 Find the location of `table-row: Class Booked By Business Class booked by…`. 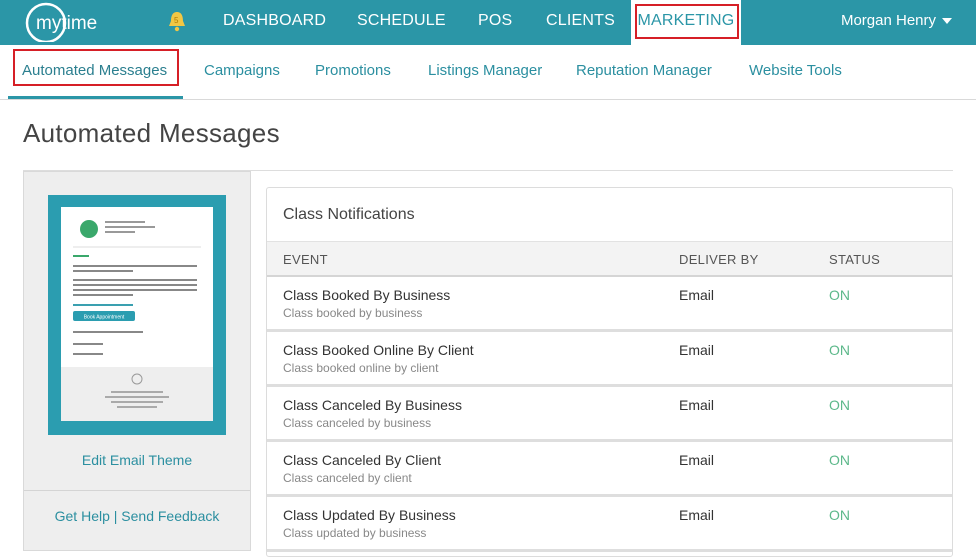

table-row: Class Booked By Business Class booked by… is located at coordinates (609, 304).